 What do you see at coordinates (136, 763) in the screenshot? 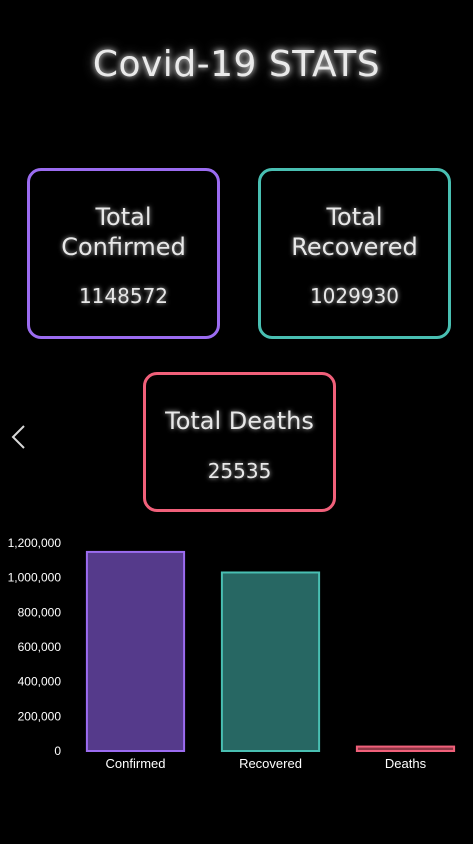
I see `x-tick-label: Confirmed` at bounding box center [136, 763].